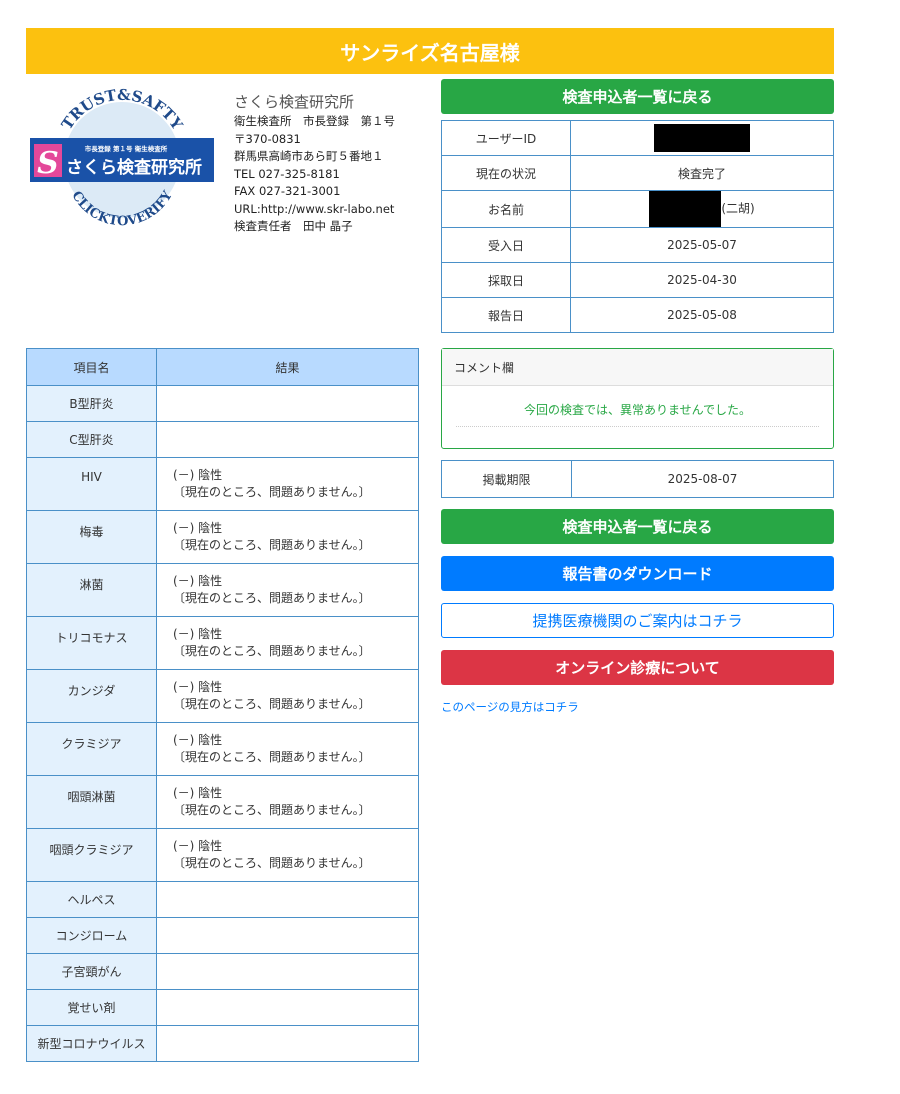  I want to click on info-row-user-id: ユーザーID, so click(637, 138).